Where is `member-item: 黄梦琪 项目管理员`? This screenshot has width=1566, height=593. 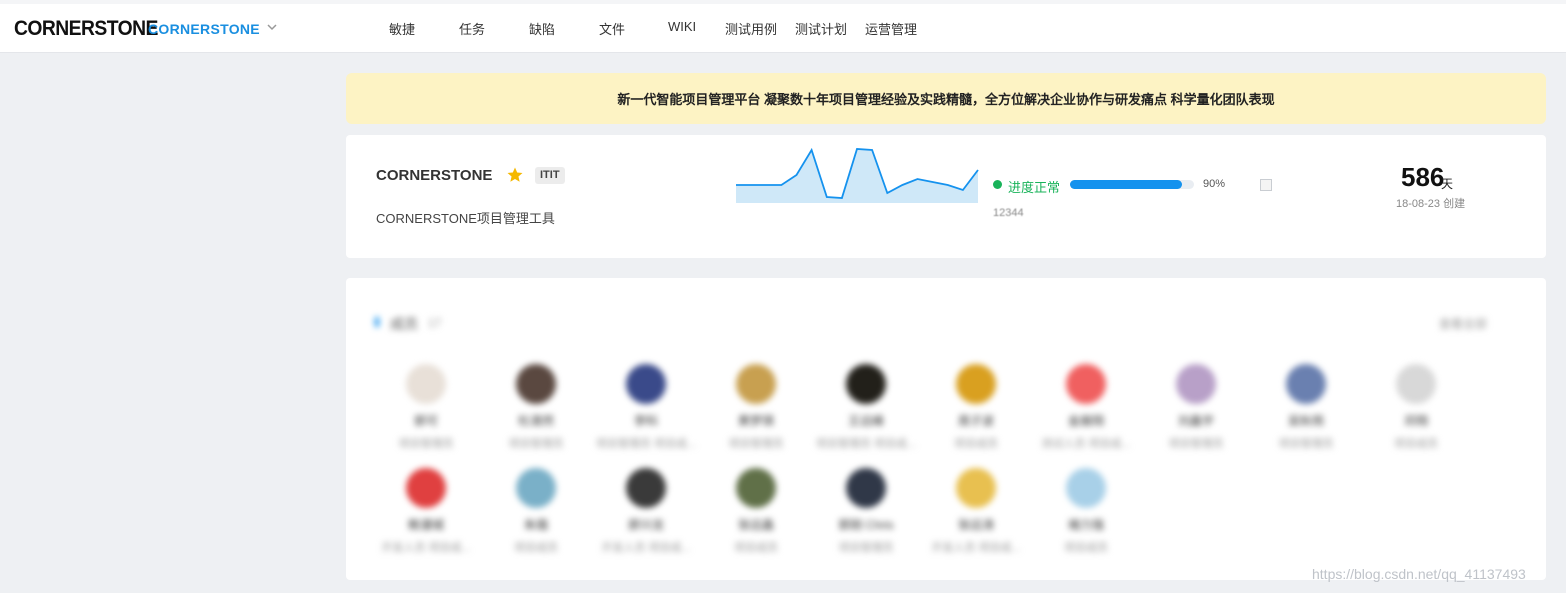
member-item: 黄梦琪 项目管理员 is located at coordinates (756, 407).